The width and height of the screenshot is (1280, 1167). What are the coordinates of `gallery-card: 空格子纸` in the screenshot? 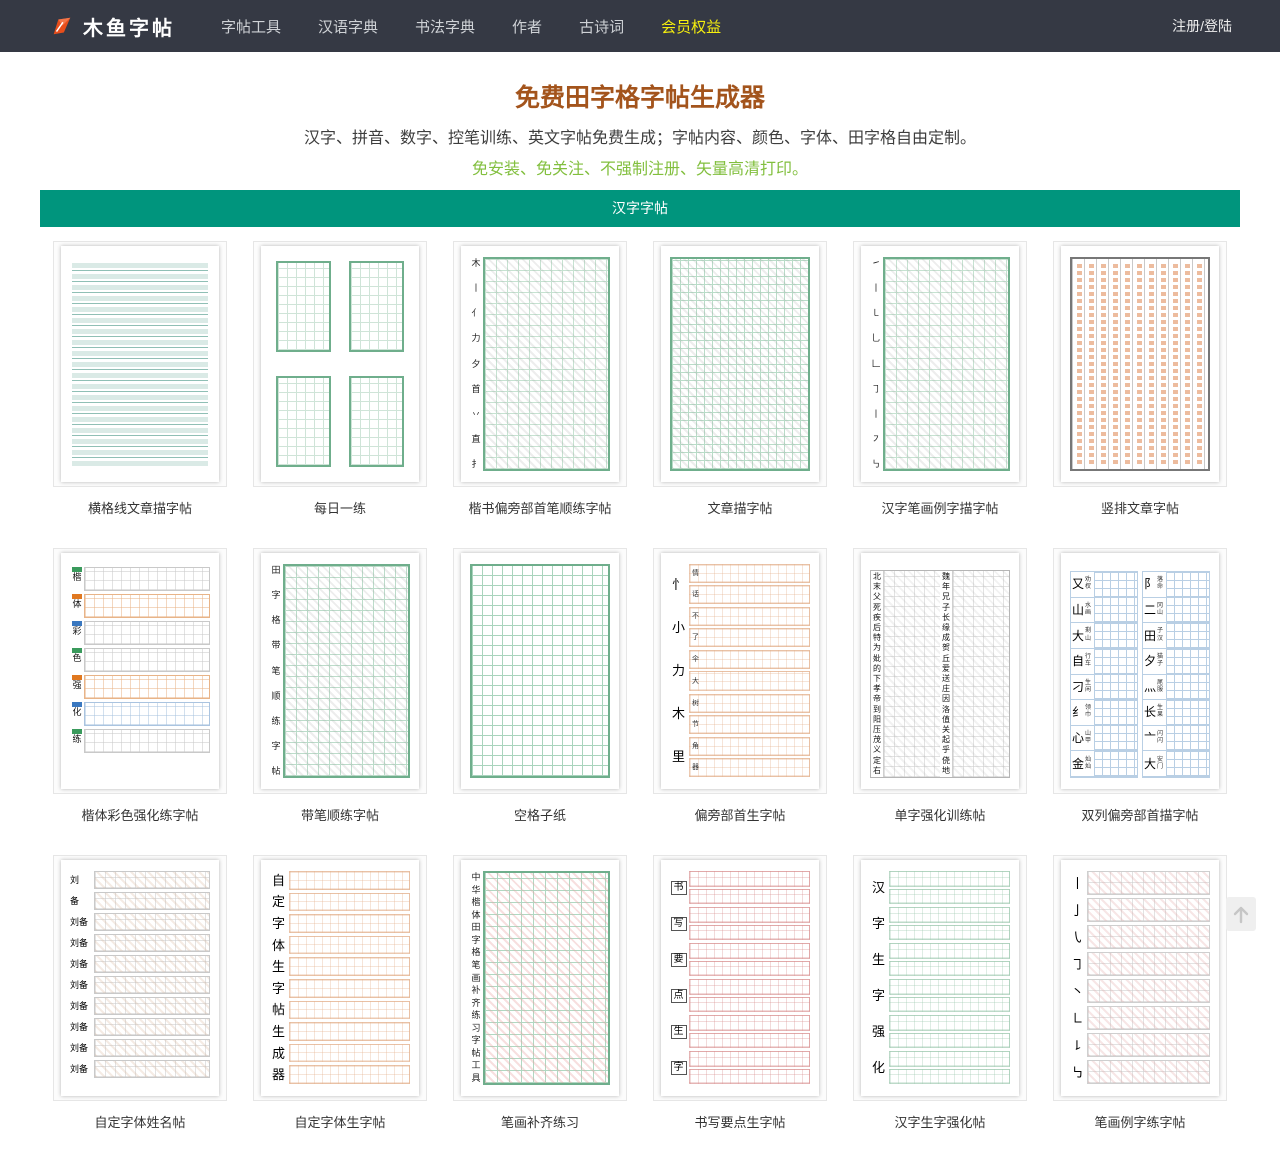 It's located at (540, 685).